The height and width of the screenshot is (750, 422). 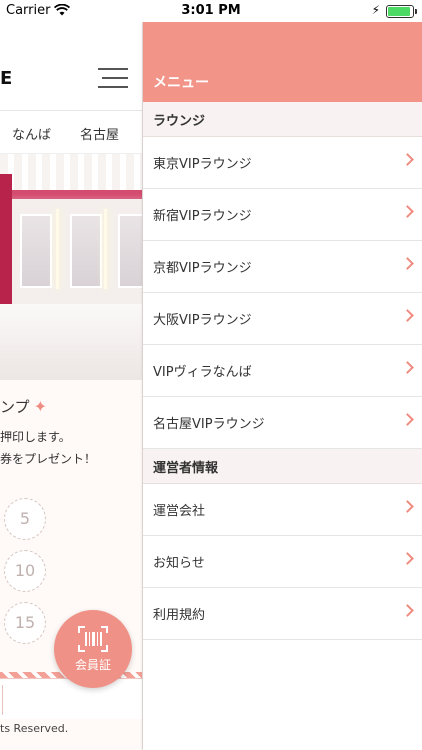 What do you see at coordinates (25, 519) in the screenshot?
I see `stamp-slot: 5` at bounding box center [25, 519].